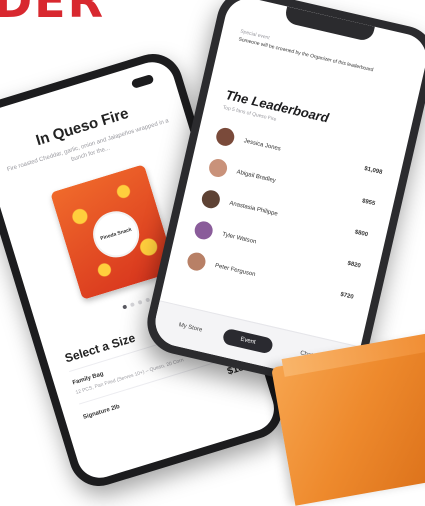 The height and width of the screenshot is (506, 425). Describe the element at coordinates (248, 341) in the screenshot. I see `tab-event: Event` at that location.